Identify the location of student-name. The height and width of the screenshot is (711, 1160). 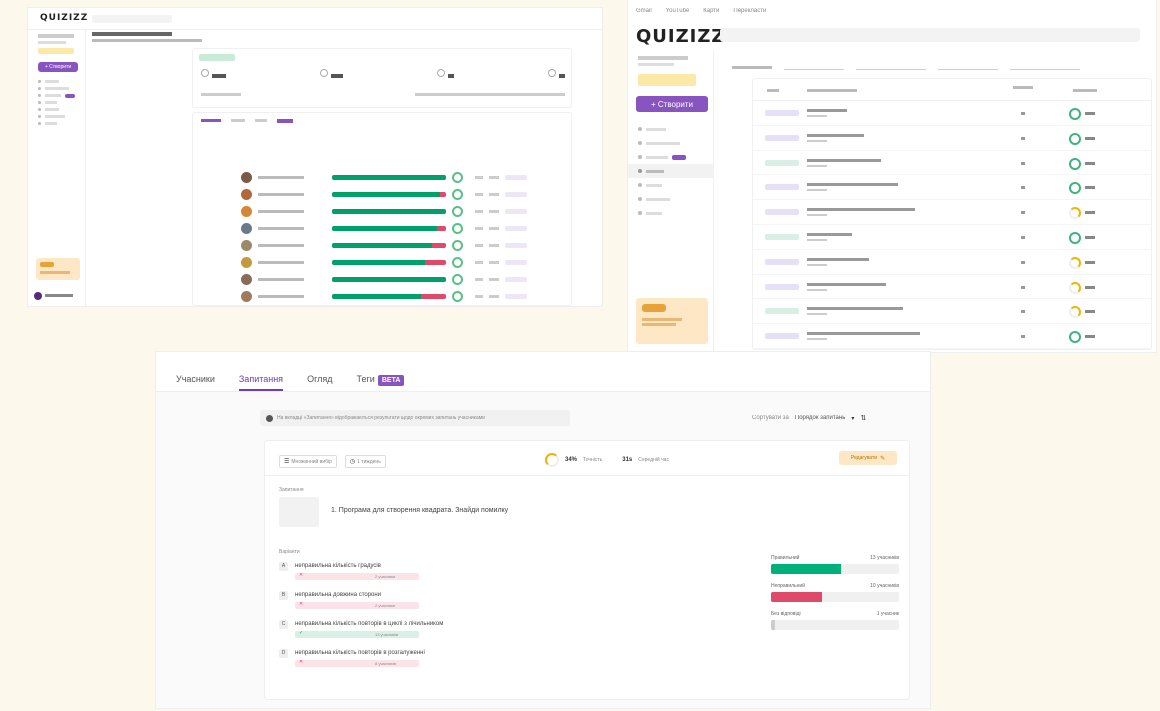
(281, 262).